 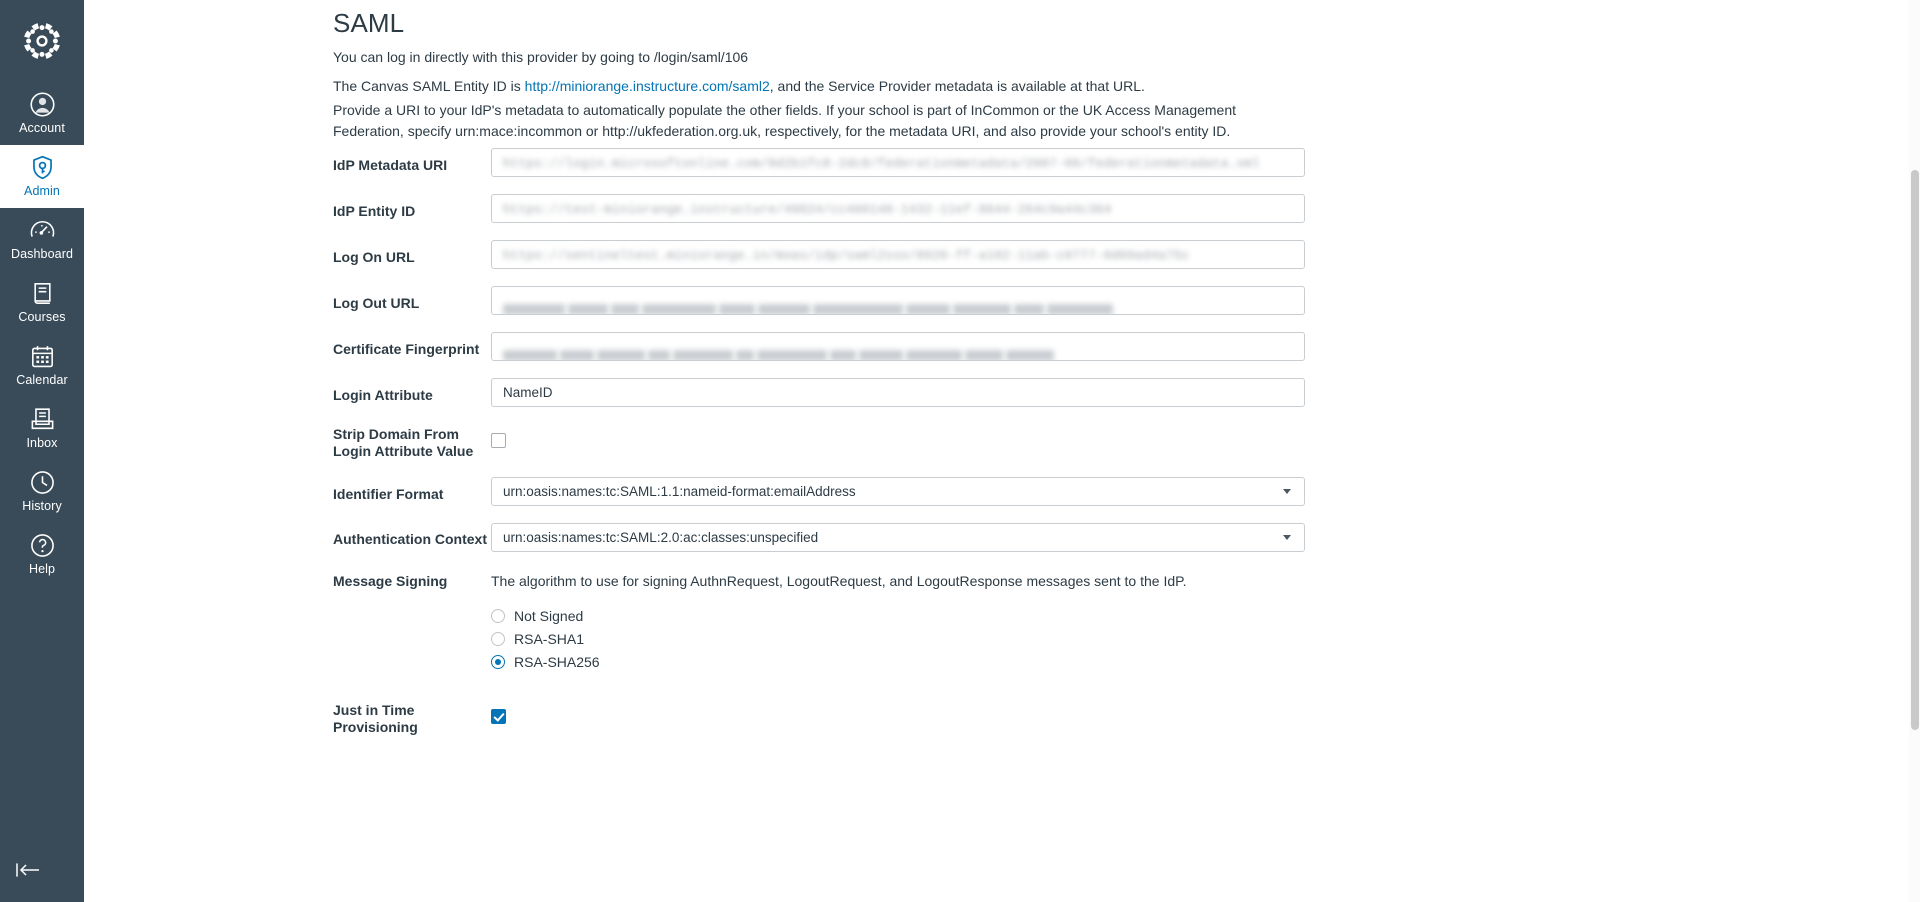 I want to click on radio-option-rsa-sha1: RSA-SHA1, so click(x=1028, y=639).